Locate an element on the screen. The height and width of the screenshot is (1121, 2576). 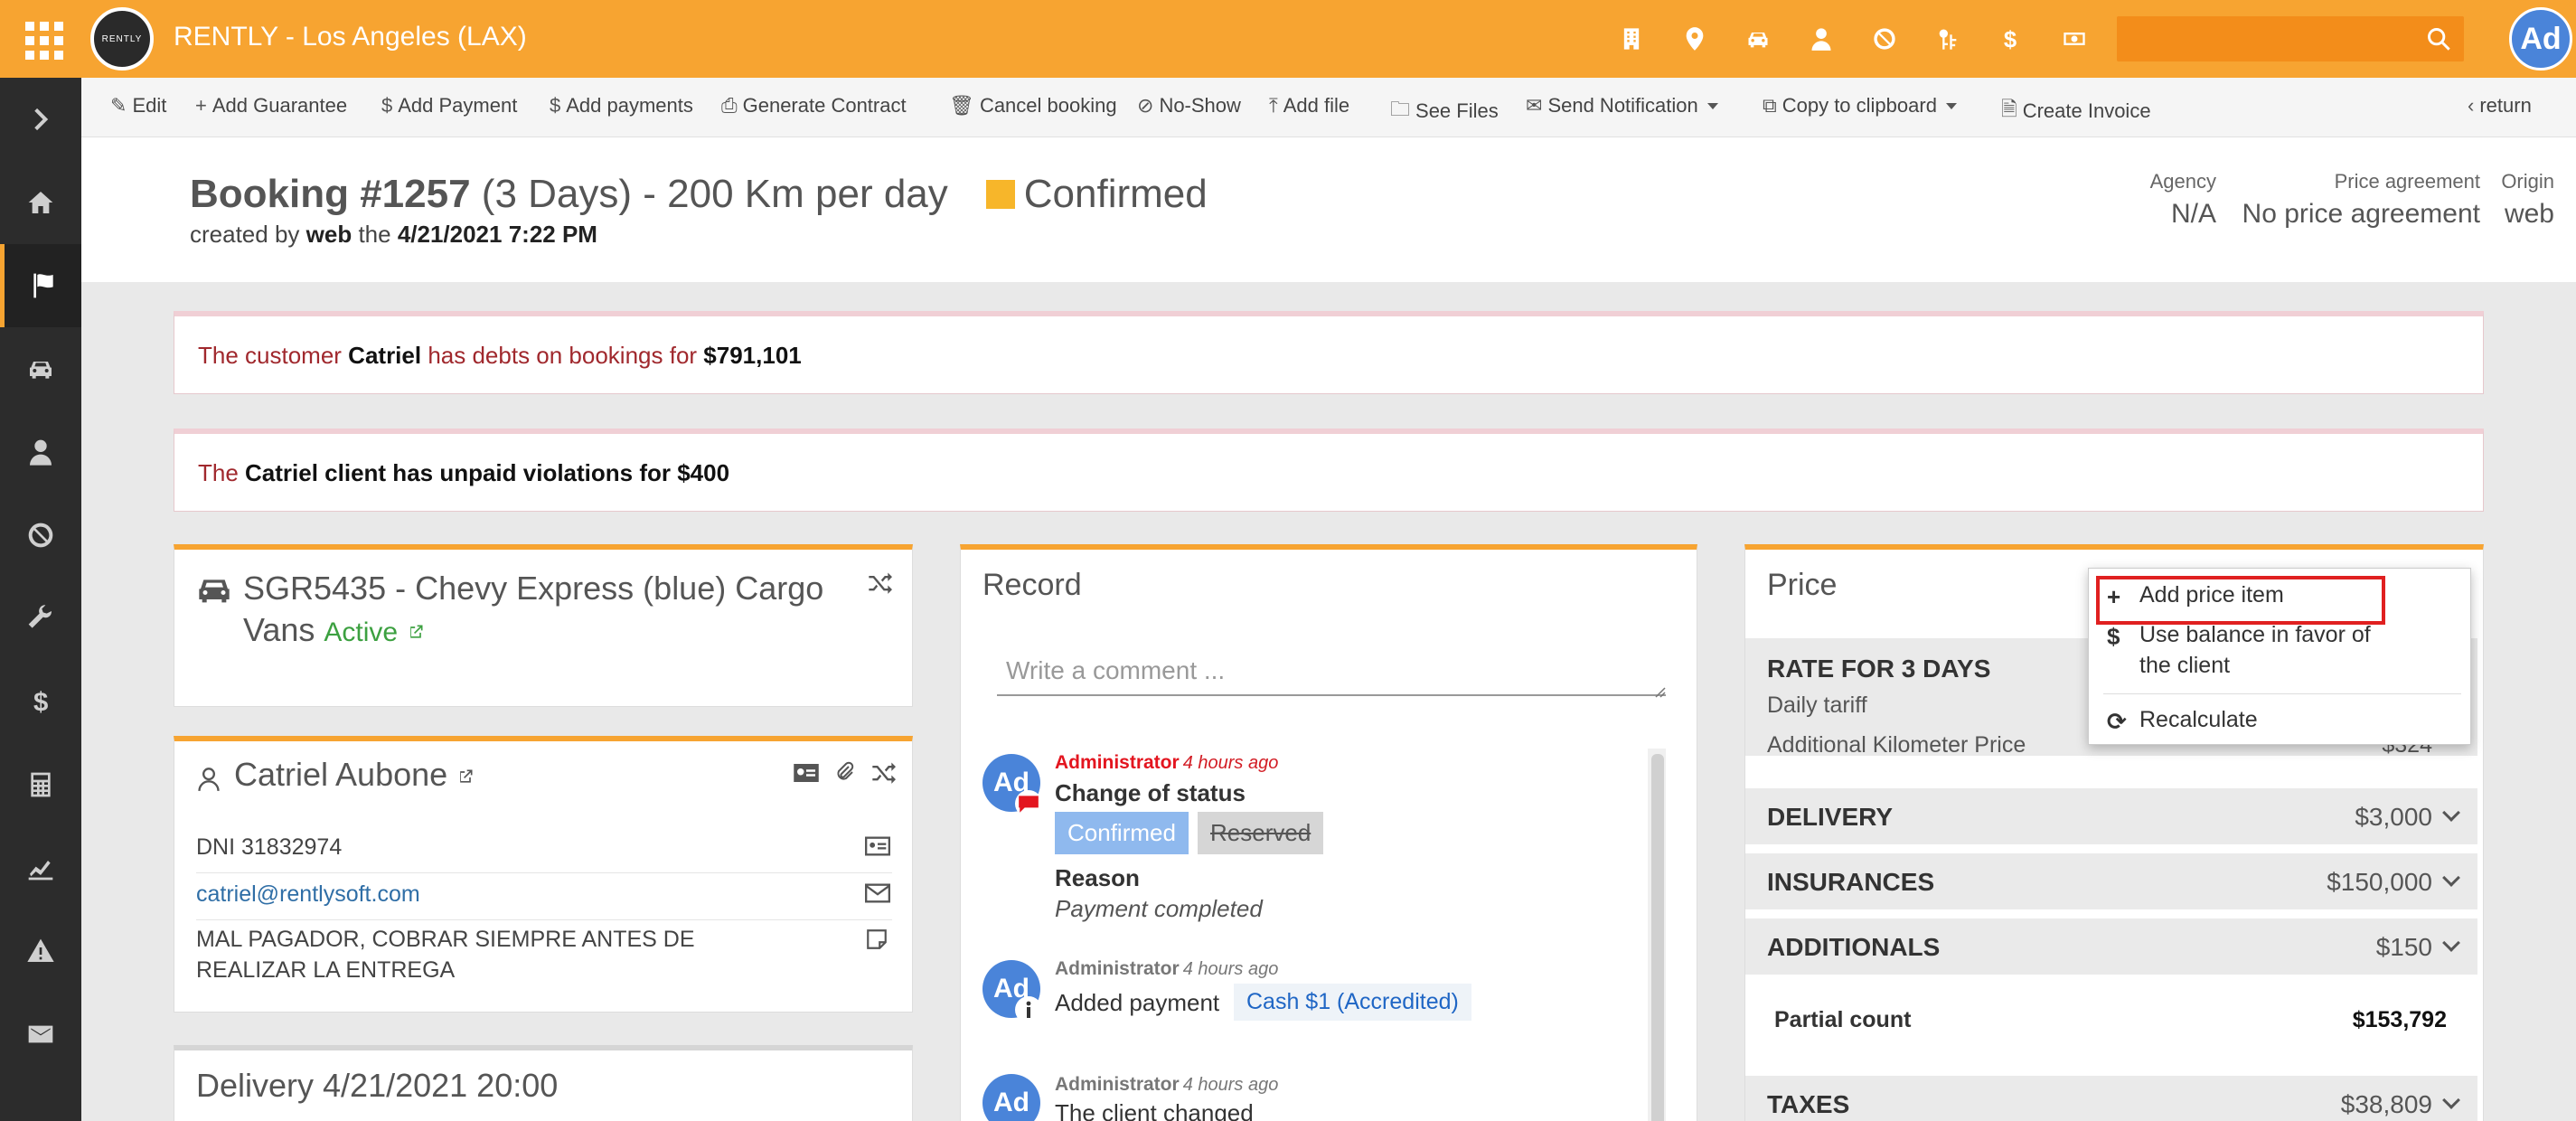
additionals-section: ADDITIONALS $150 is located at coordinates (2111, 946).